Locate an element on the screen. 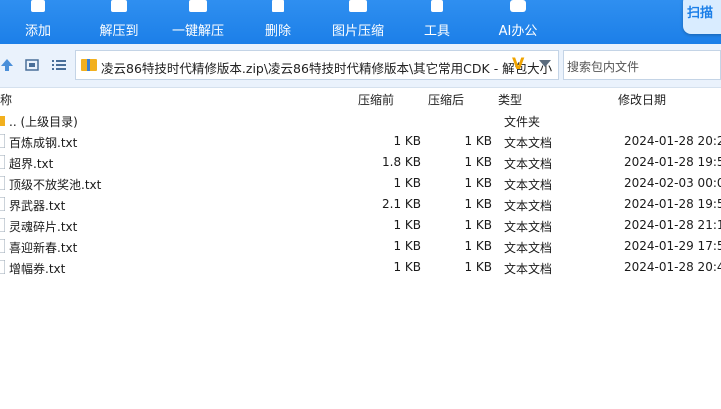  zip-archive-icon is located at coordinates (89, 65).